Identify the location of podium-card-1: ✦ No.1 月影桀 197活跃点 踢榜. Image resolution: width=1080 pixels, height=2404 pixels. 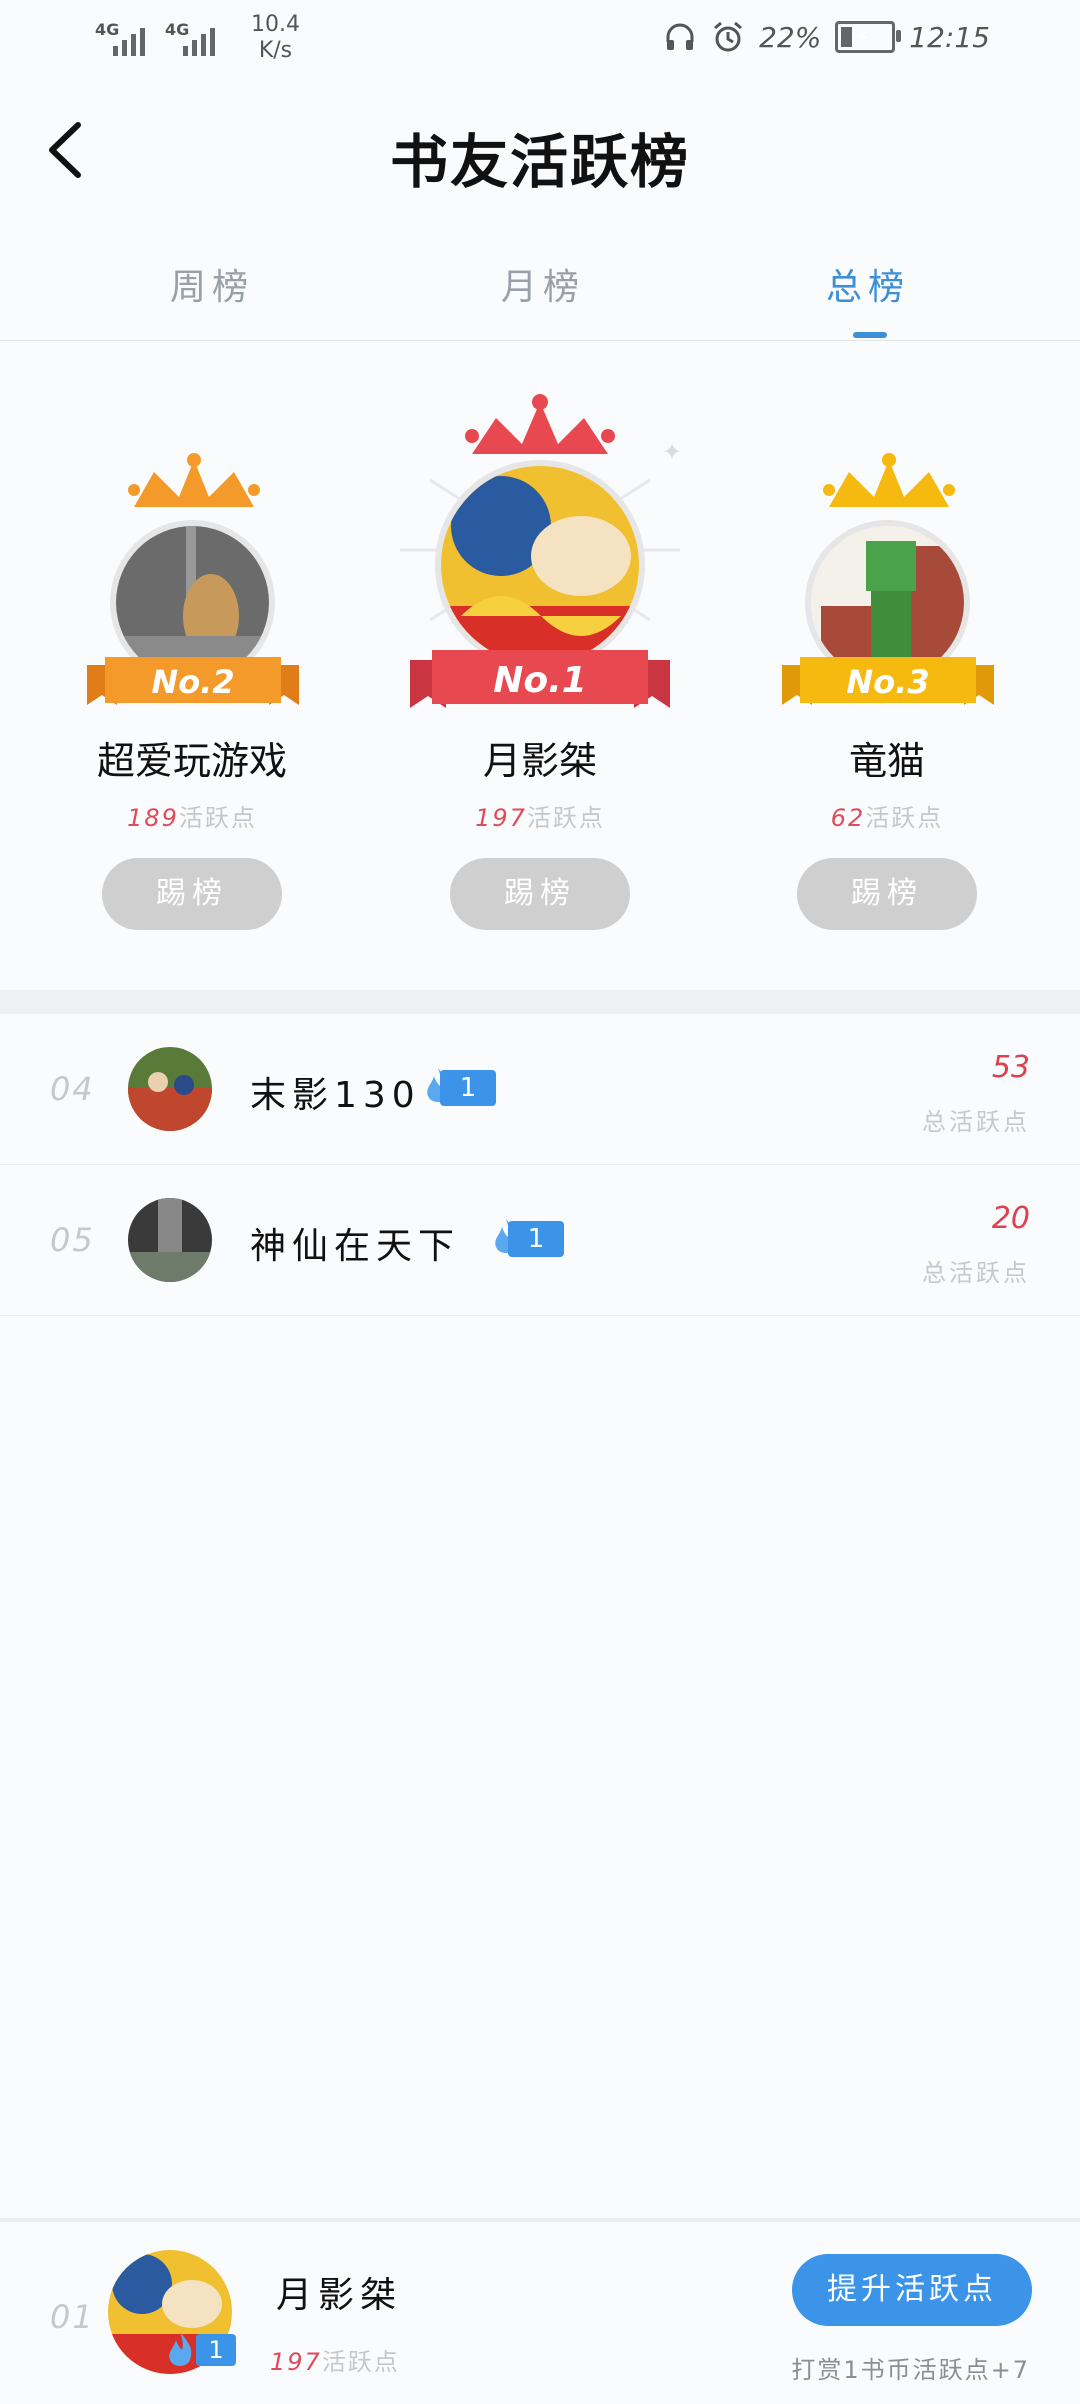
(540, 660).